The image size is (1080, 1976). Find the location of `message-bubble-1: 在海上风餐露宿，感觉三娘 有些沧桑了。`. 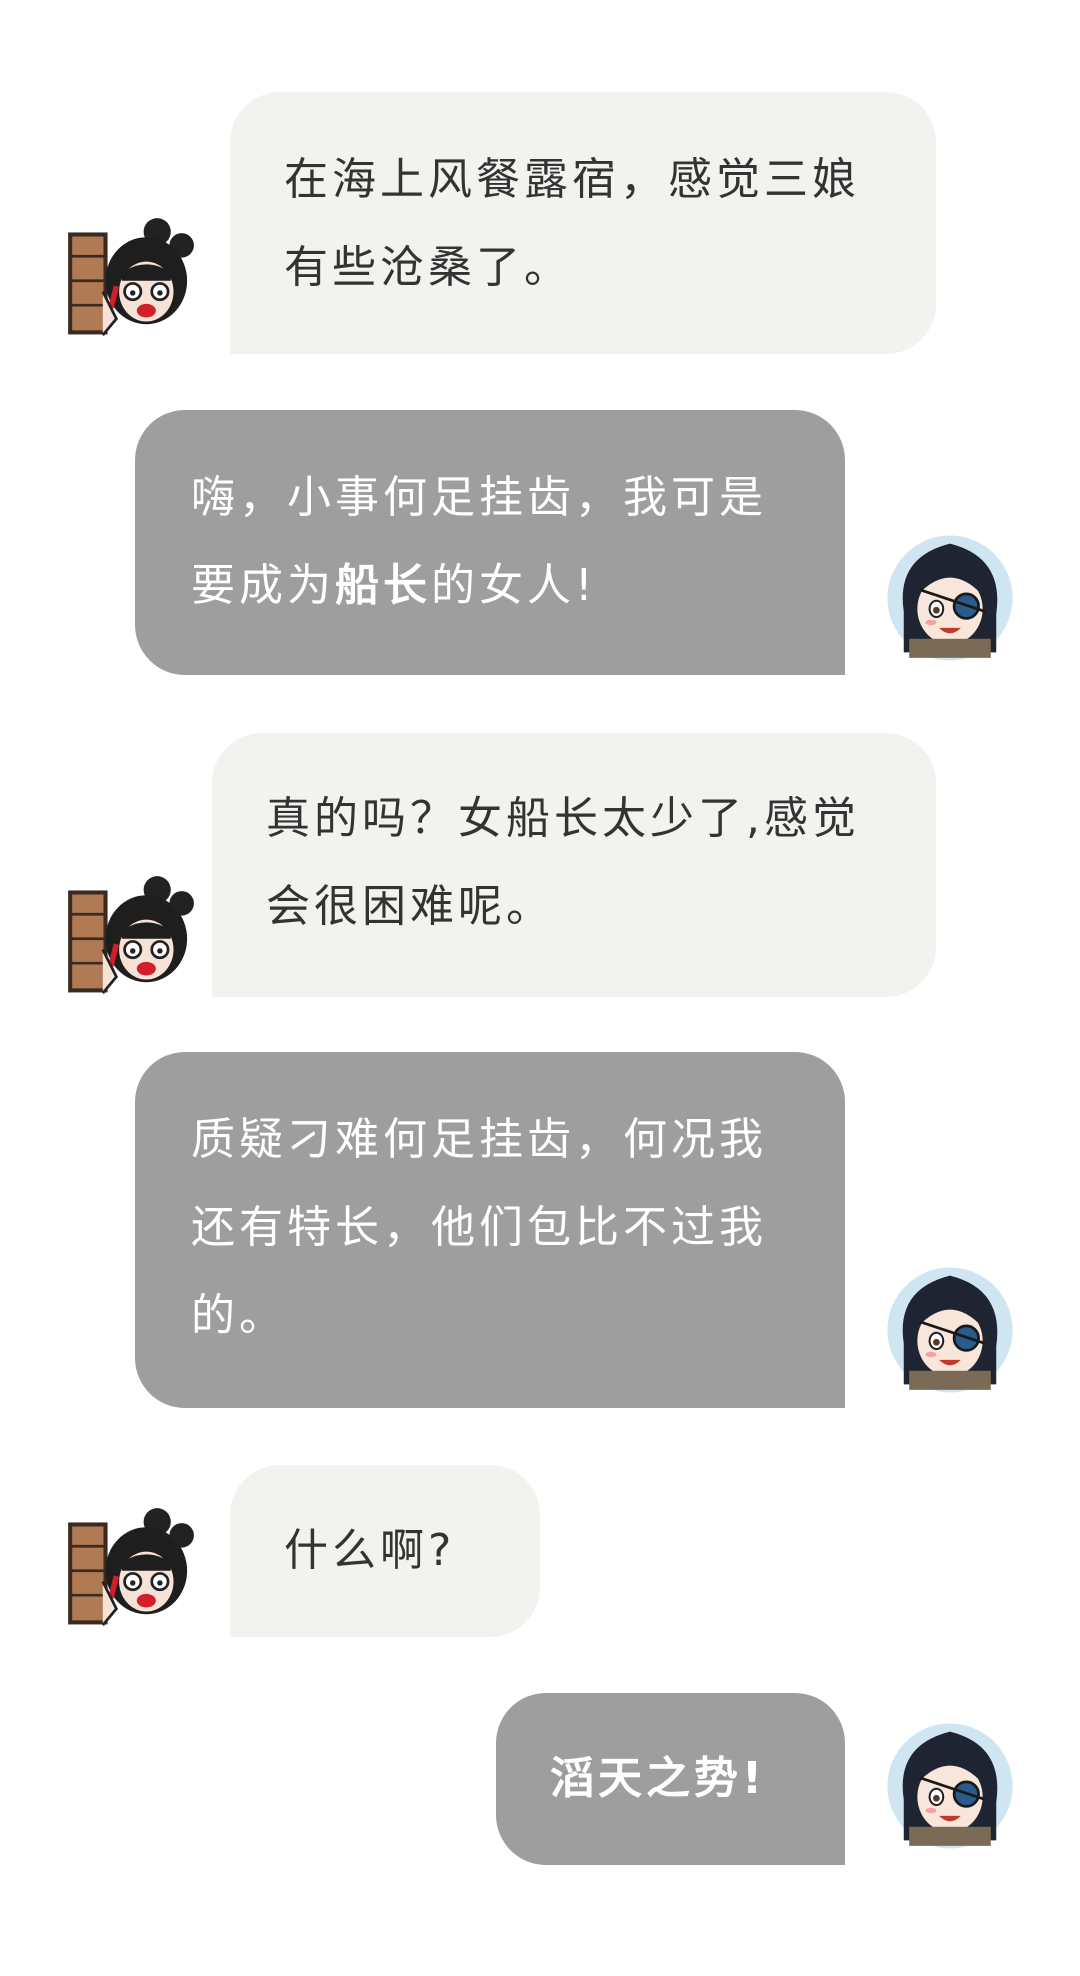

message-bubble-1: 在海上风餐露宿，感觉三娘 有些沧桑了。 is located at coordinates (583, 223).